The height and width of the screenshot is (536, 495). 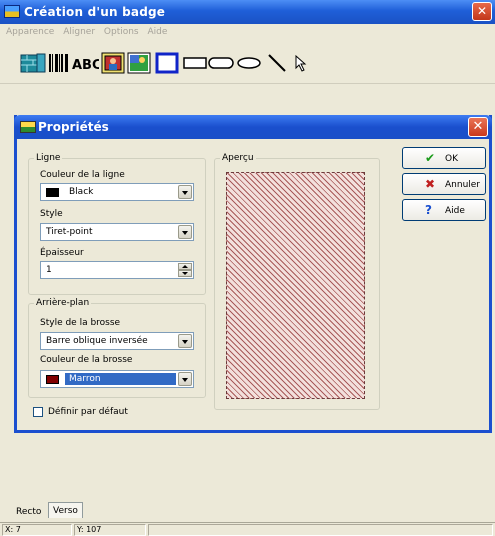 What do you see at coordinates (79, 32) in the screenshot?
I see `menu-aligner: Aligner` at bounding box center [79, 32].